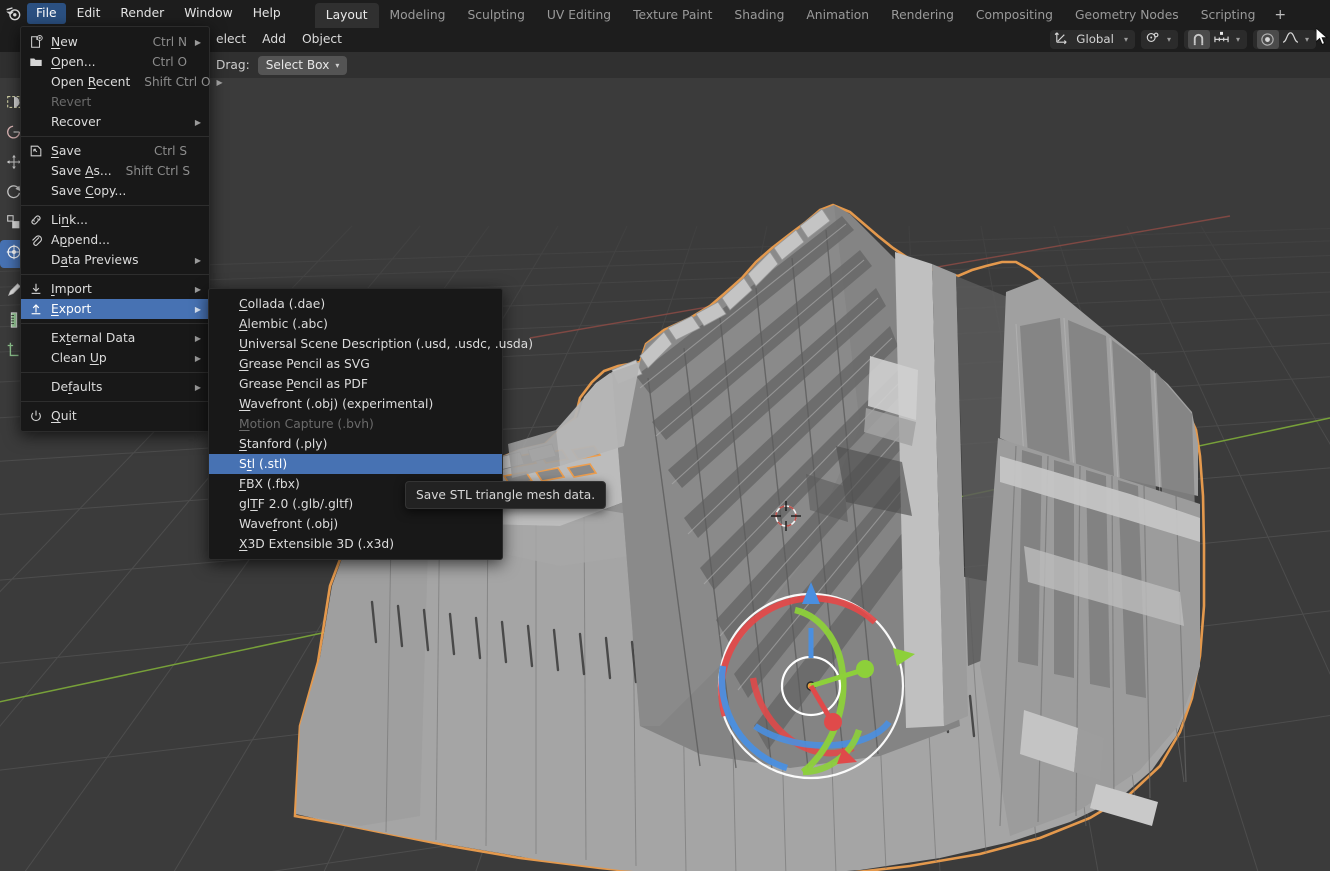 This screenshot has width=1330, height=871. I want to click on drag-mode-value: Select Box, so click(297, 65).